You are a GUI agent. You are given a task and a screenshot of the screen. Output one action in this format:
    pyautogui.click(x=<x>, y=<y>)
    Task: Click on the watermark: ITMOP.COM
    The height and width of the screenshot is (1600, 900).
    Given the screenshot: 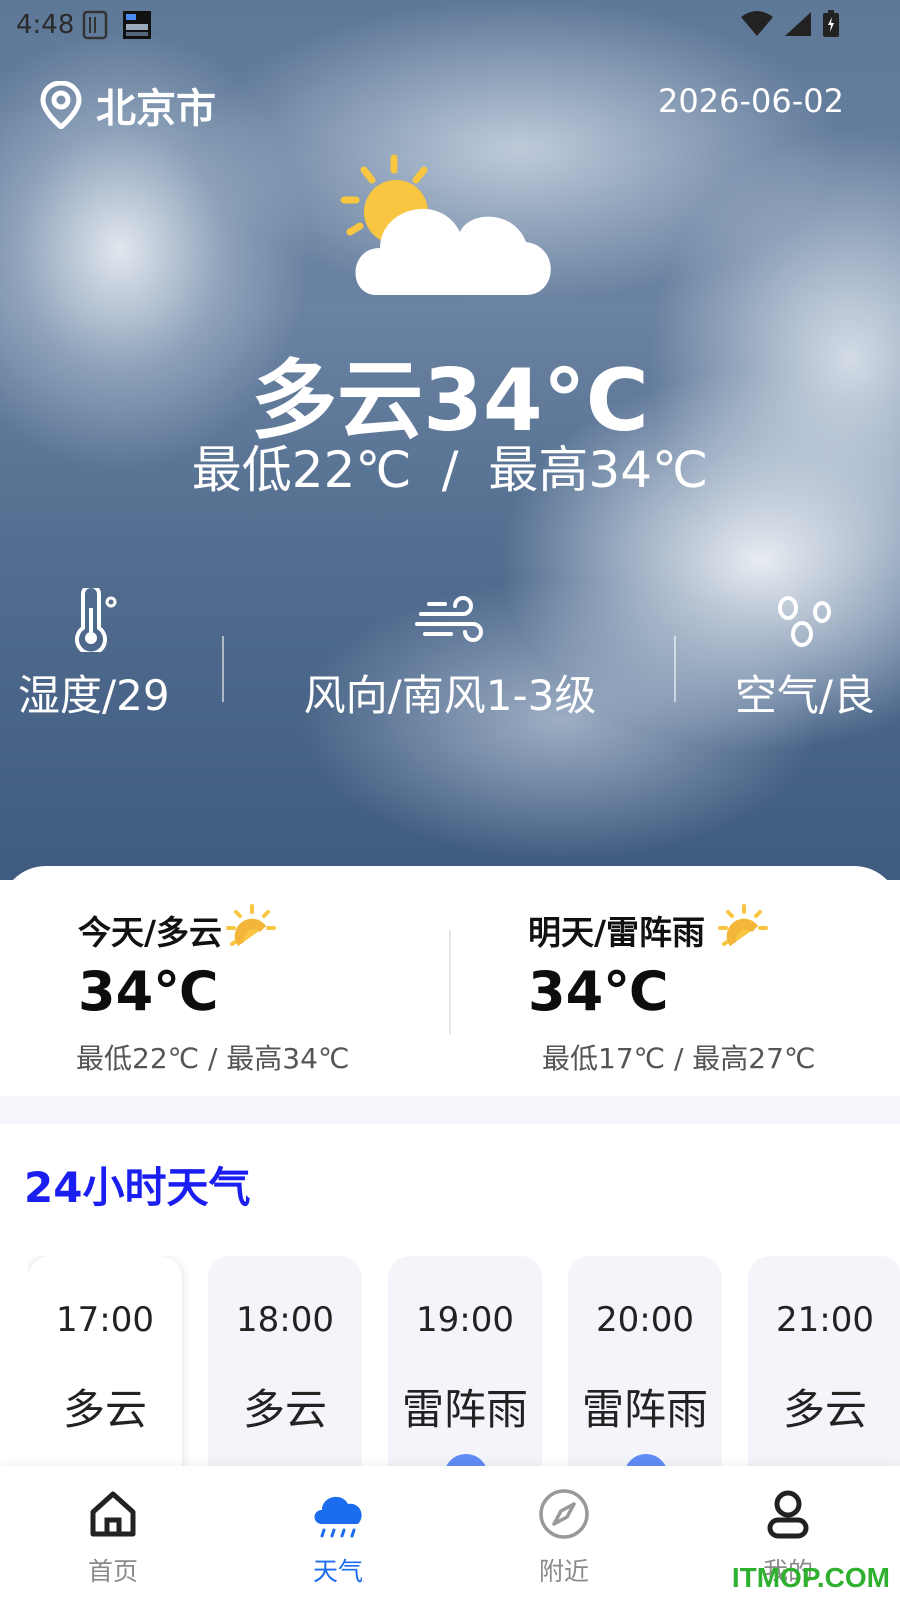 What is the action you would take?
    pyautogui.click(x=810, y=1577)
    